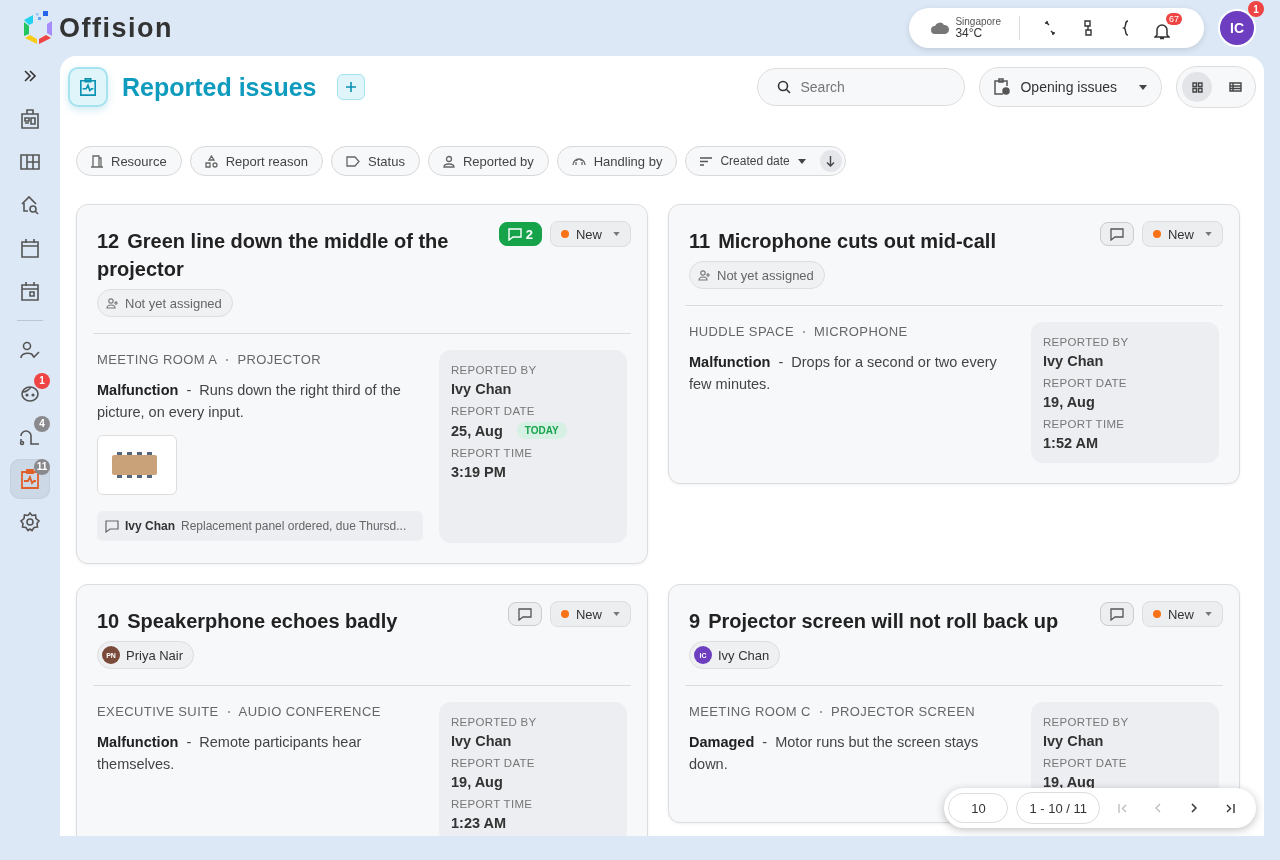 The width and height of the screenshot is (1280, 860). Describe the element at coordinates (150, 526) in the screenshot. I see `comment-author: Ivy Chan` at that location.